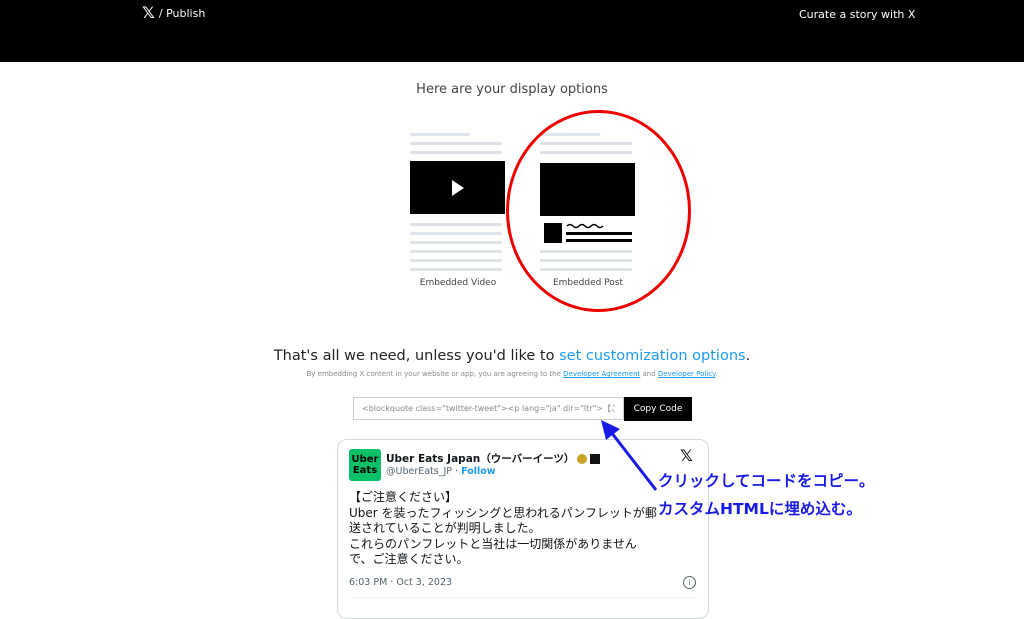 This screenshot has height=619, width=1024. I want to click on copy-code-button: Copy Code, so click(658, 409).